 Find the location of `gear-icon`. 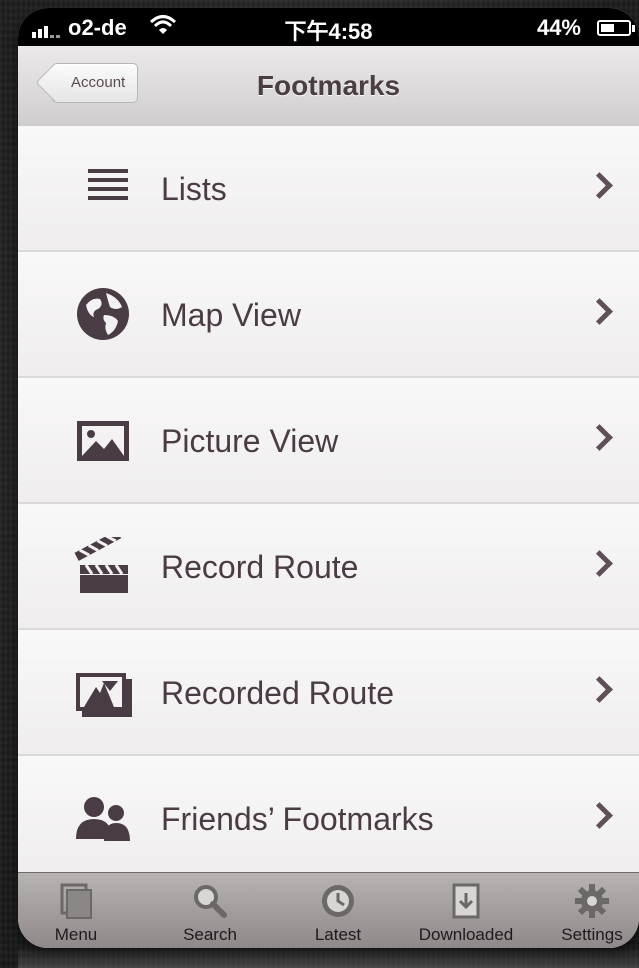

gear-icon is located at coordinates (592, 901).